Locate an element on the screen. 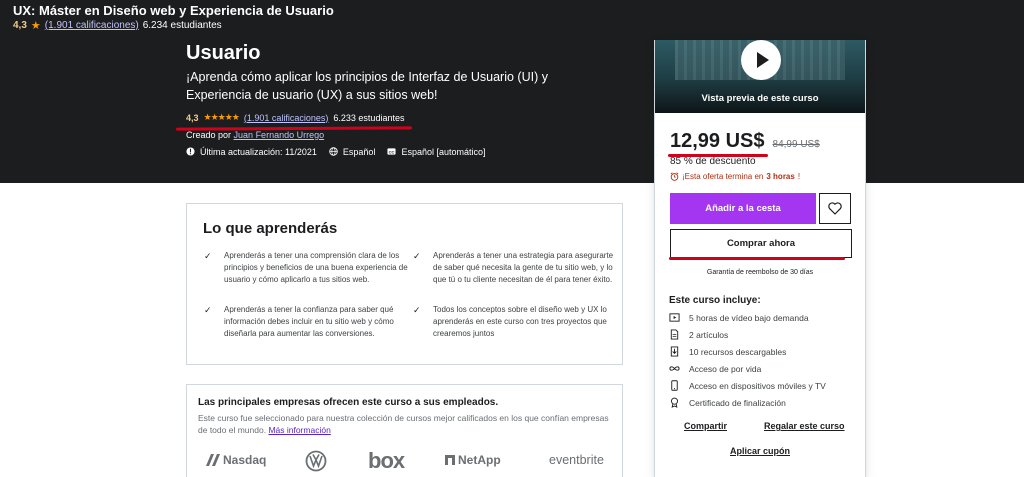  gift-course-link: Regalar este curso is located at coordinates (804, 426).